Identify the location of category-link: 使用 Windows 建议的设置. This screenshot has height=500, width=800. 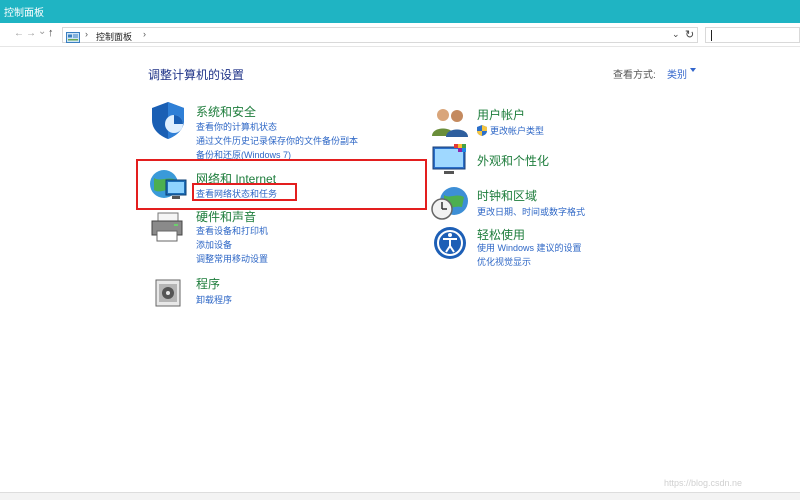
(529, 247).